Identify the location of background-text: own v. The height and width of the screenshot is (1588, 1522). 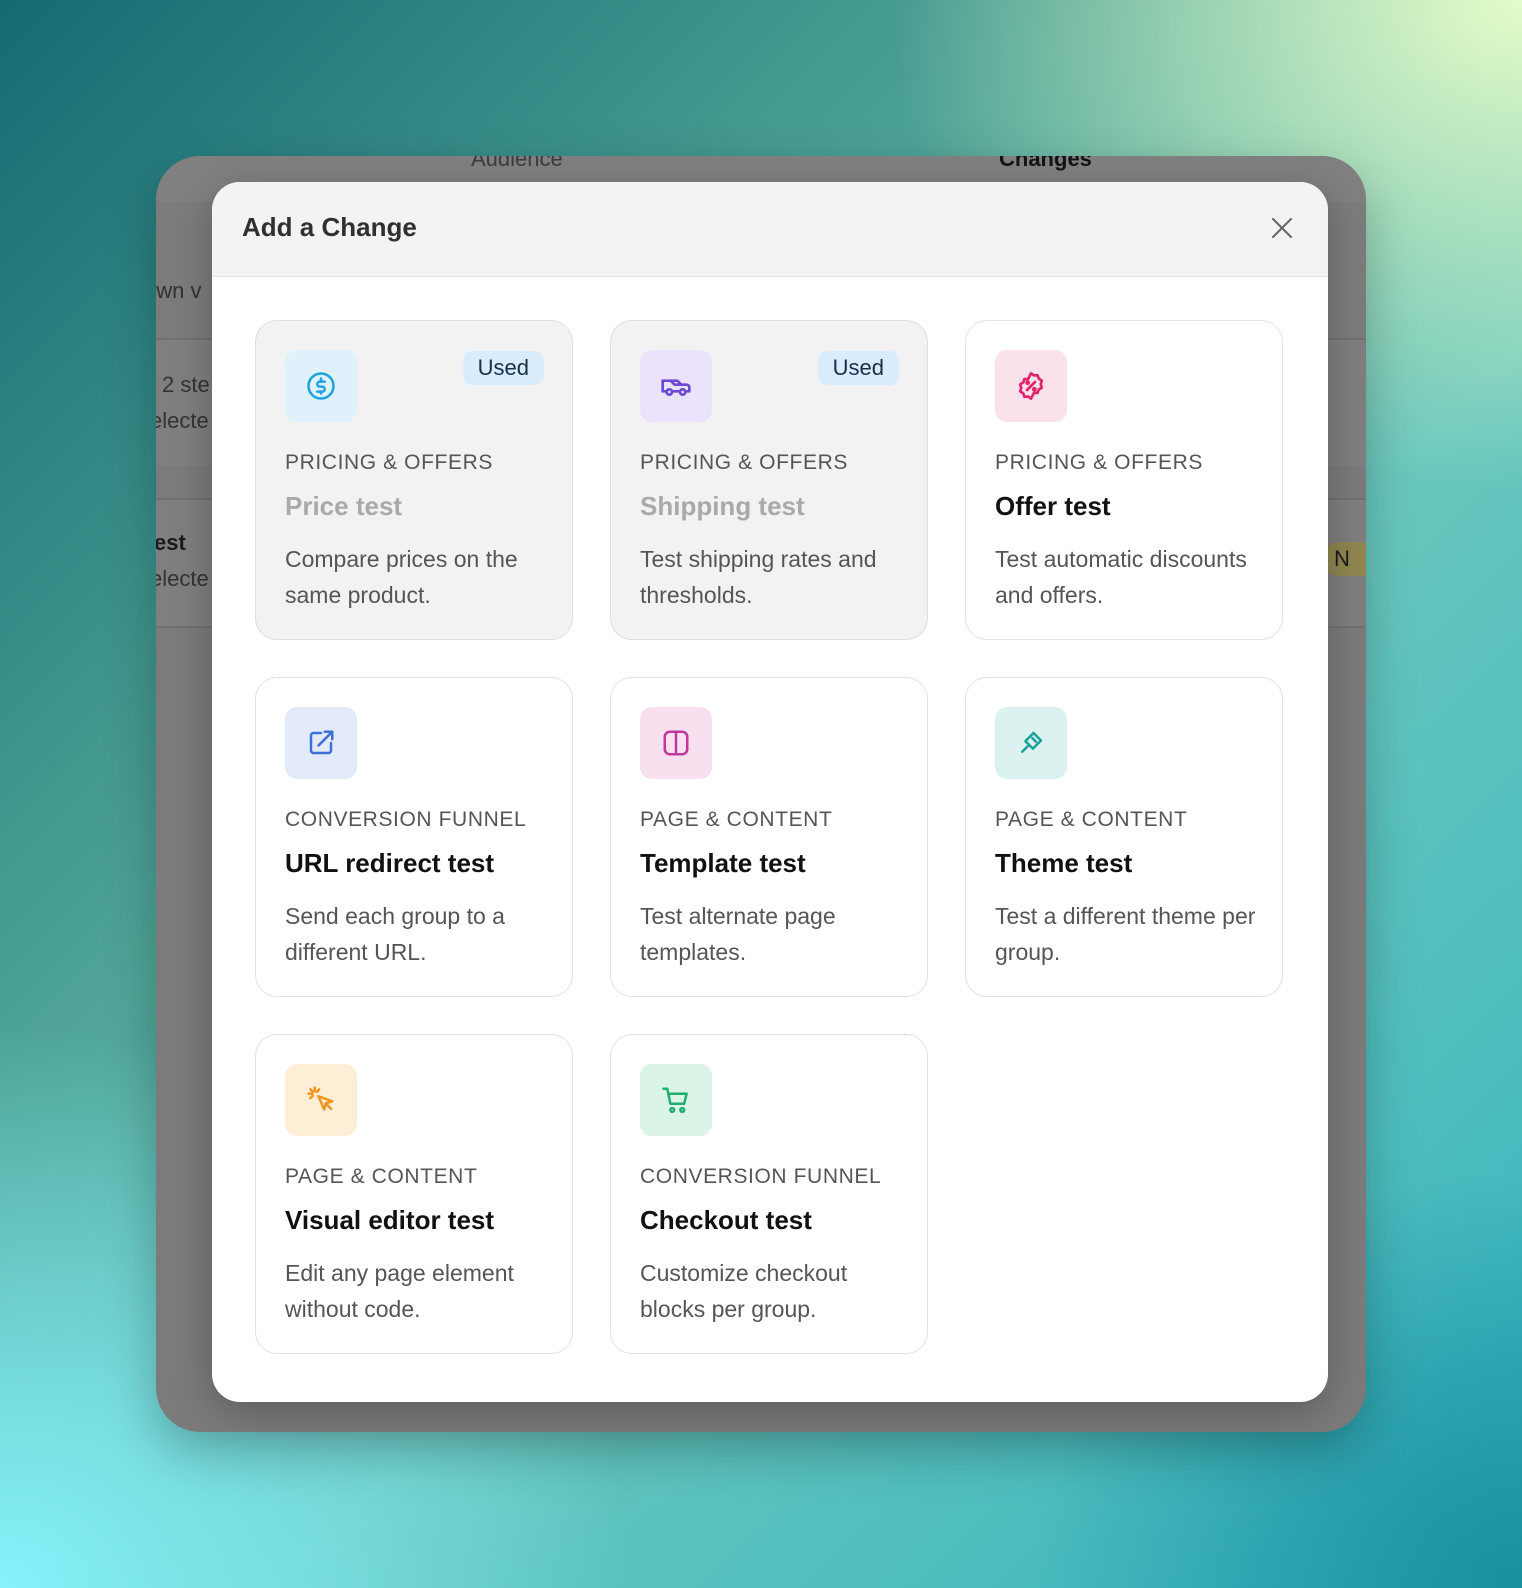
(179, 290).